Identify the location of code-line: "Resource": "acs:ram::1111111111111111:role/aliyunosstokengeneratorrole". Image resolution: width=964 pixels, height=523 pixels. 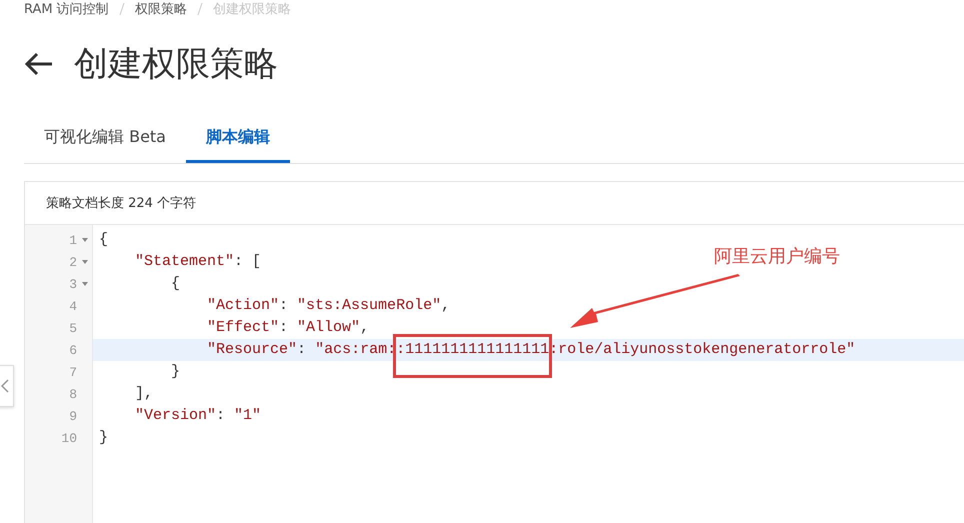
(531, 350).